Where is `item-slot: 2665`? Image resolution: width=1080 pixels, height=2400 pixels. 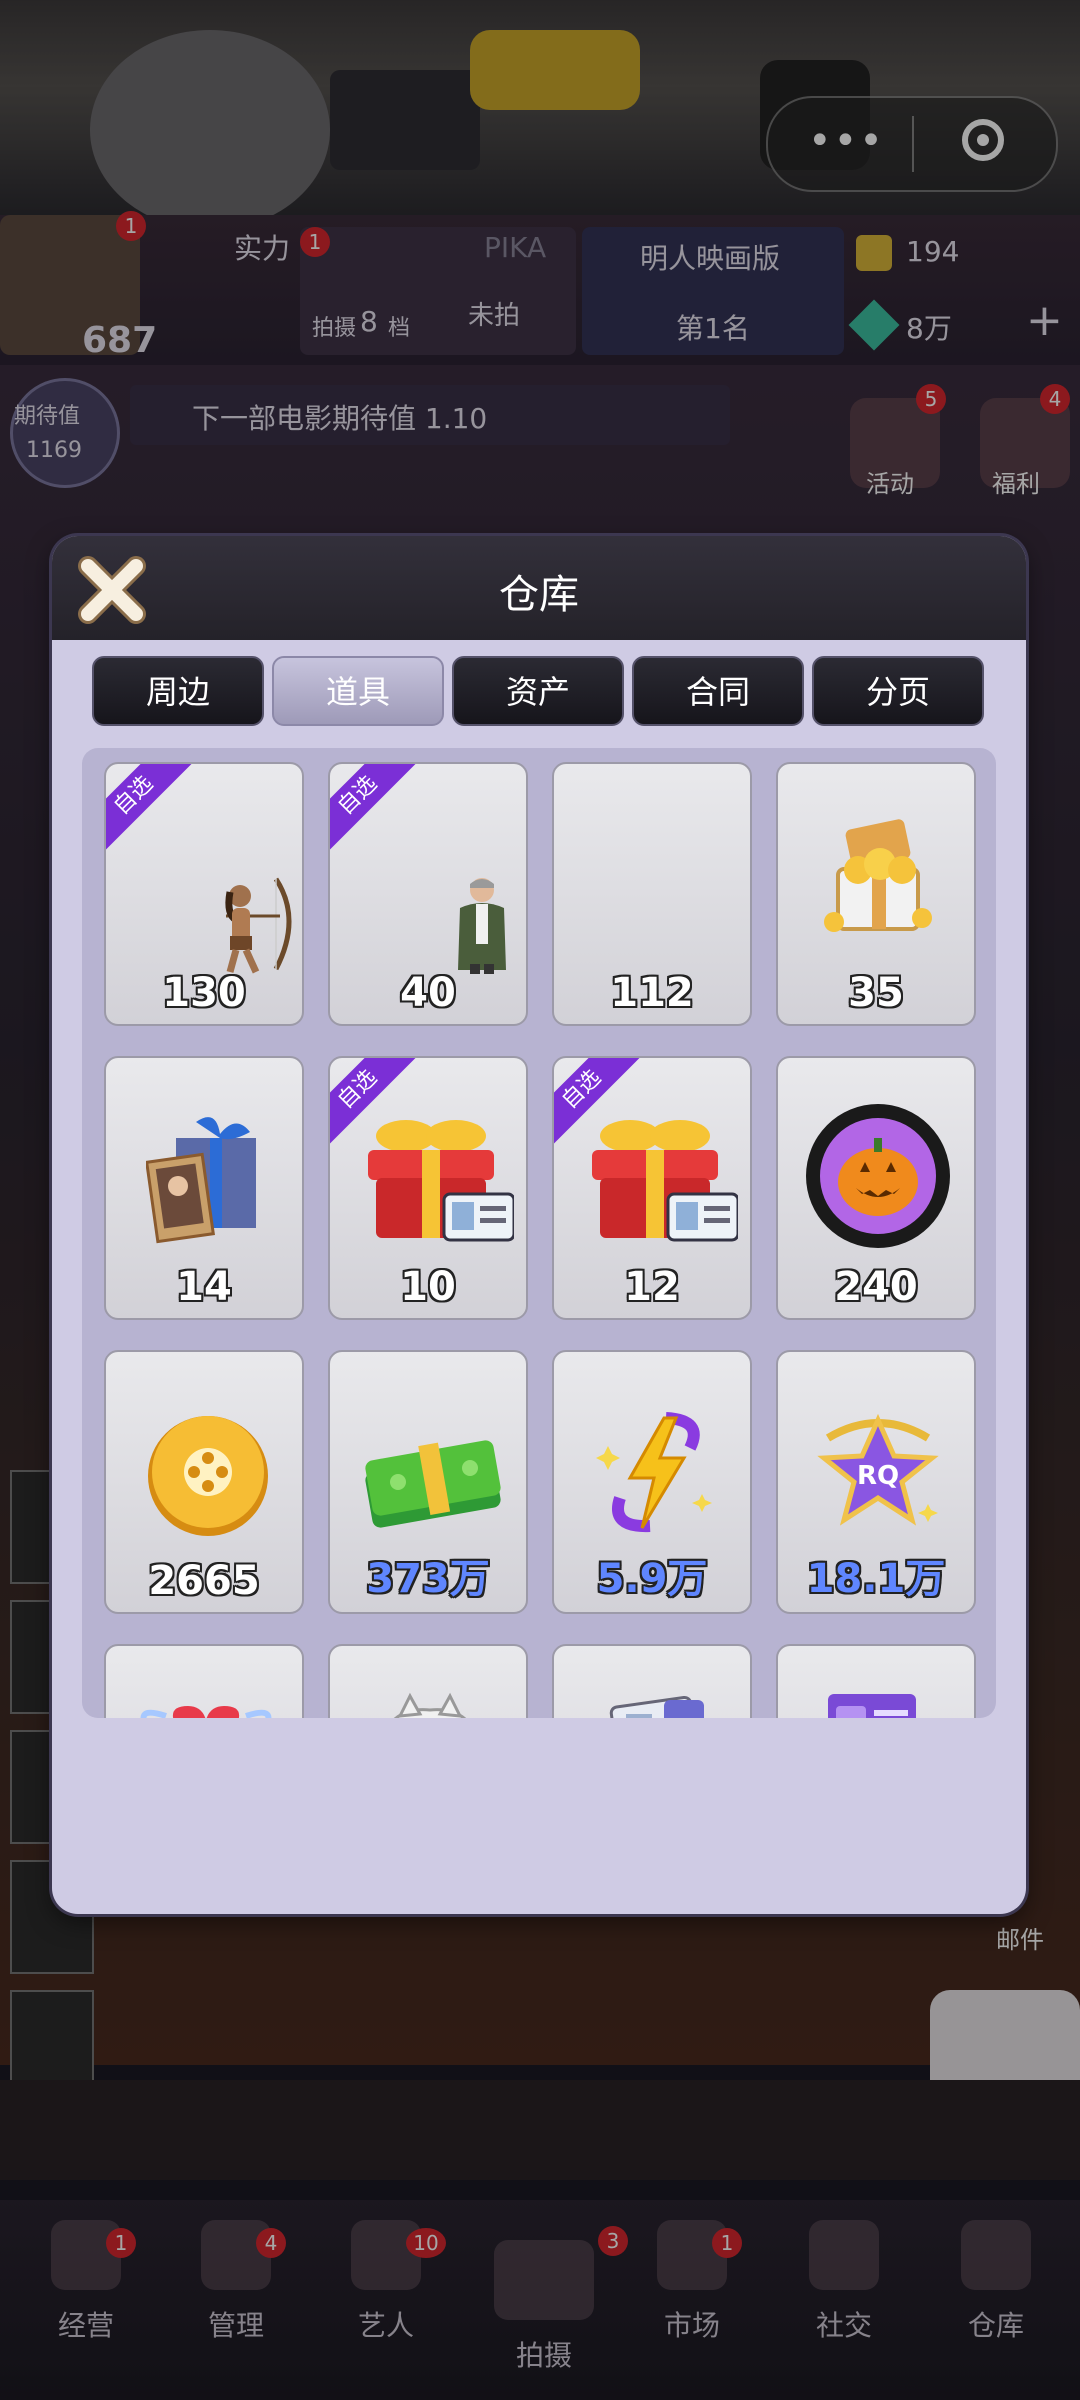 item-slot: 2665 is located at coordinates (204, 1482).